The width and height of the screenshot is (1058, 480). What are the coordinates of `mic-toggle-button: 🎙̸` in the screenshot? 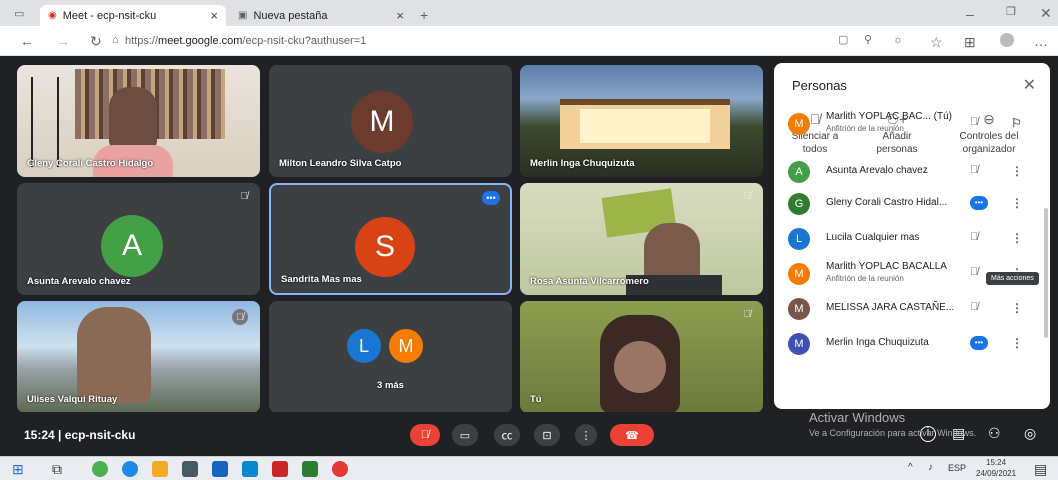 It's located at (425, 435).